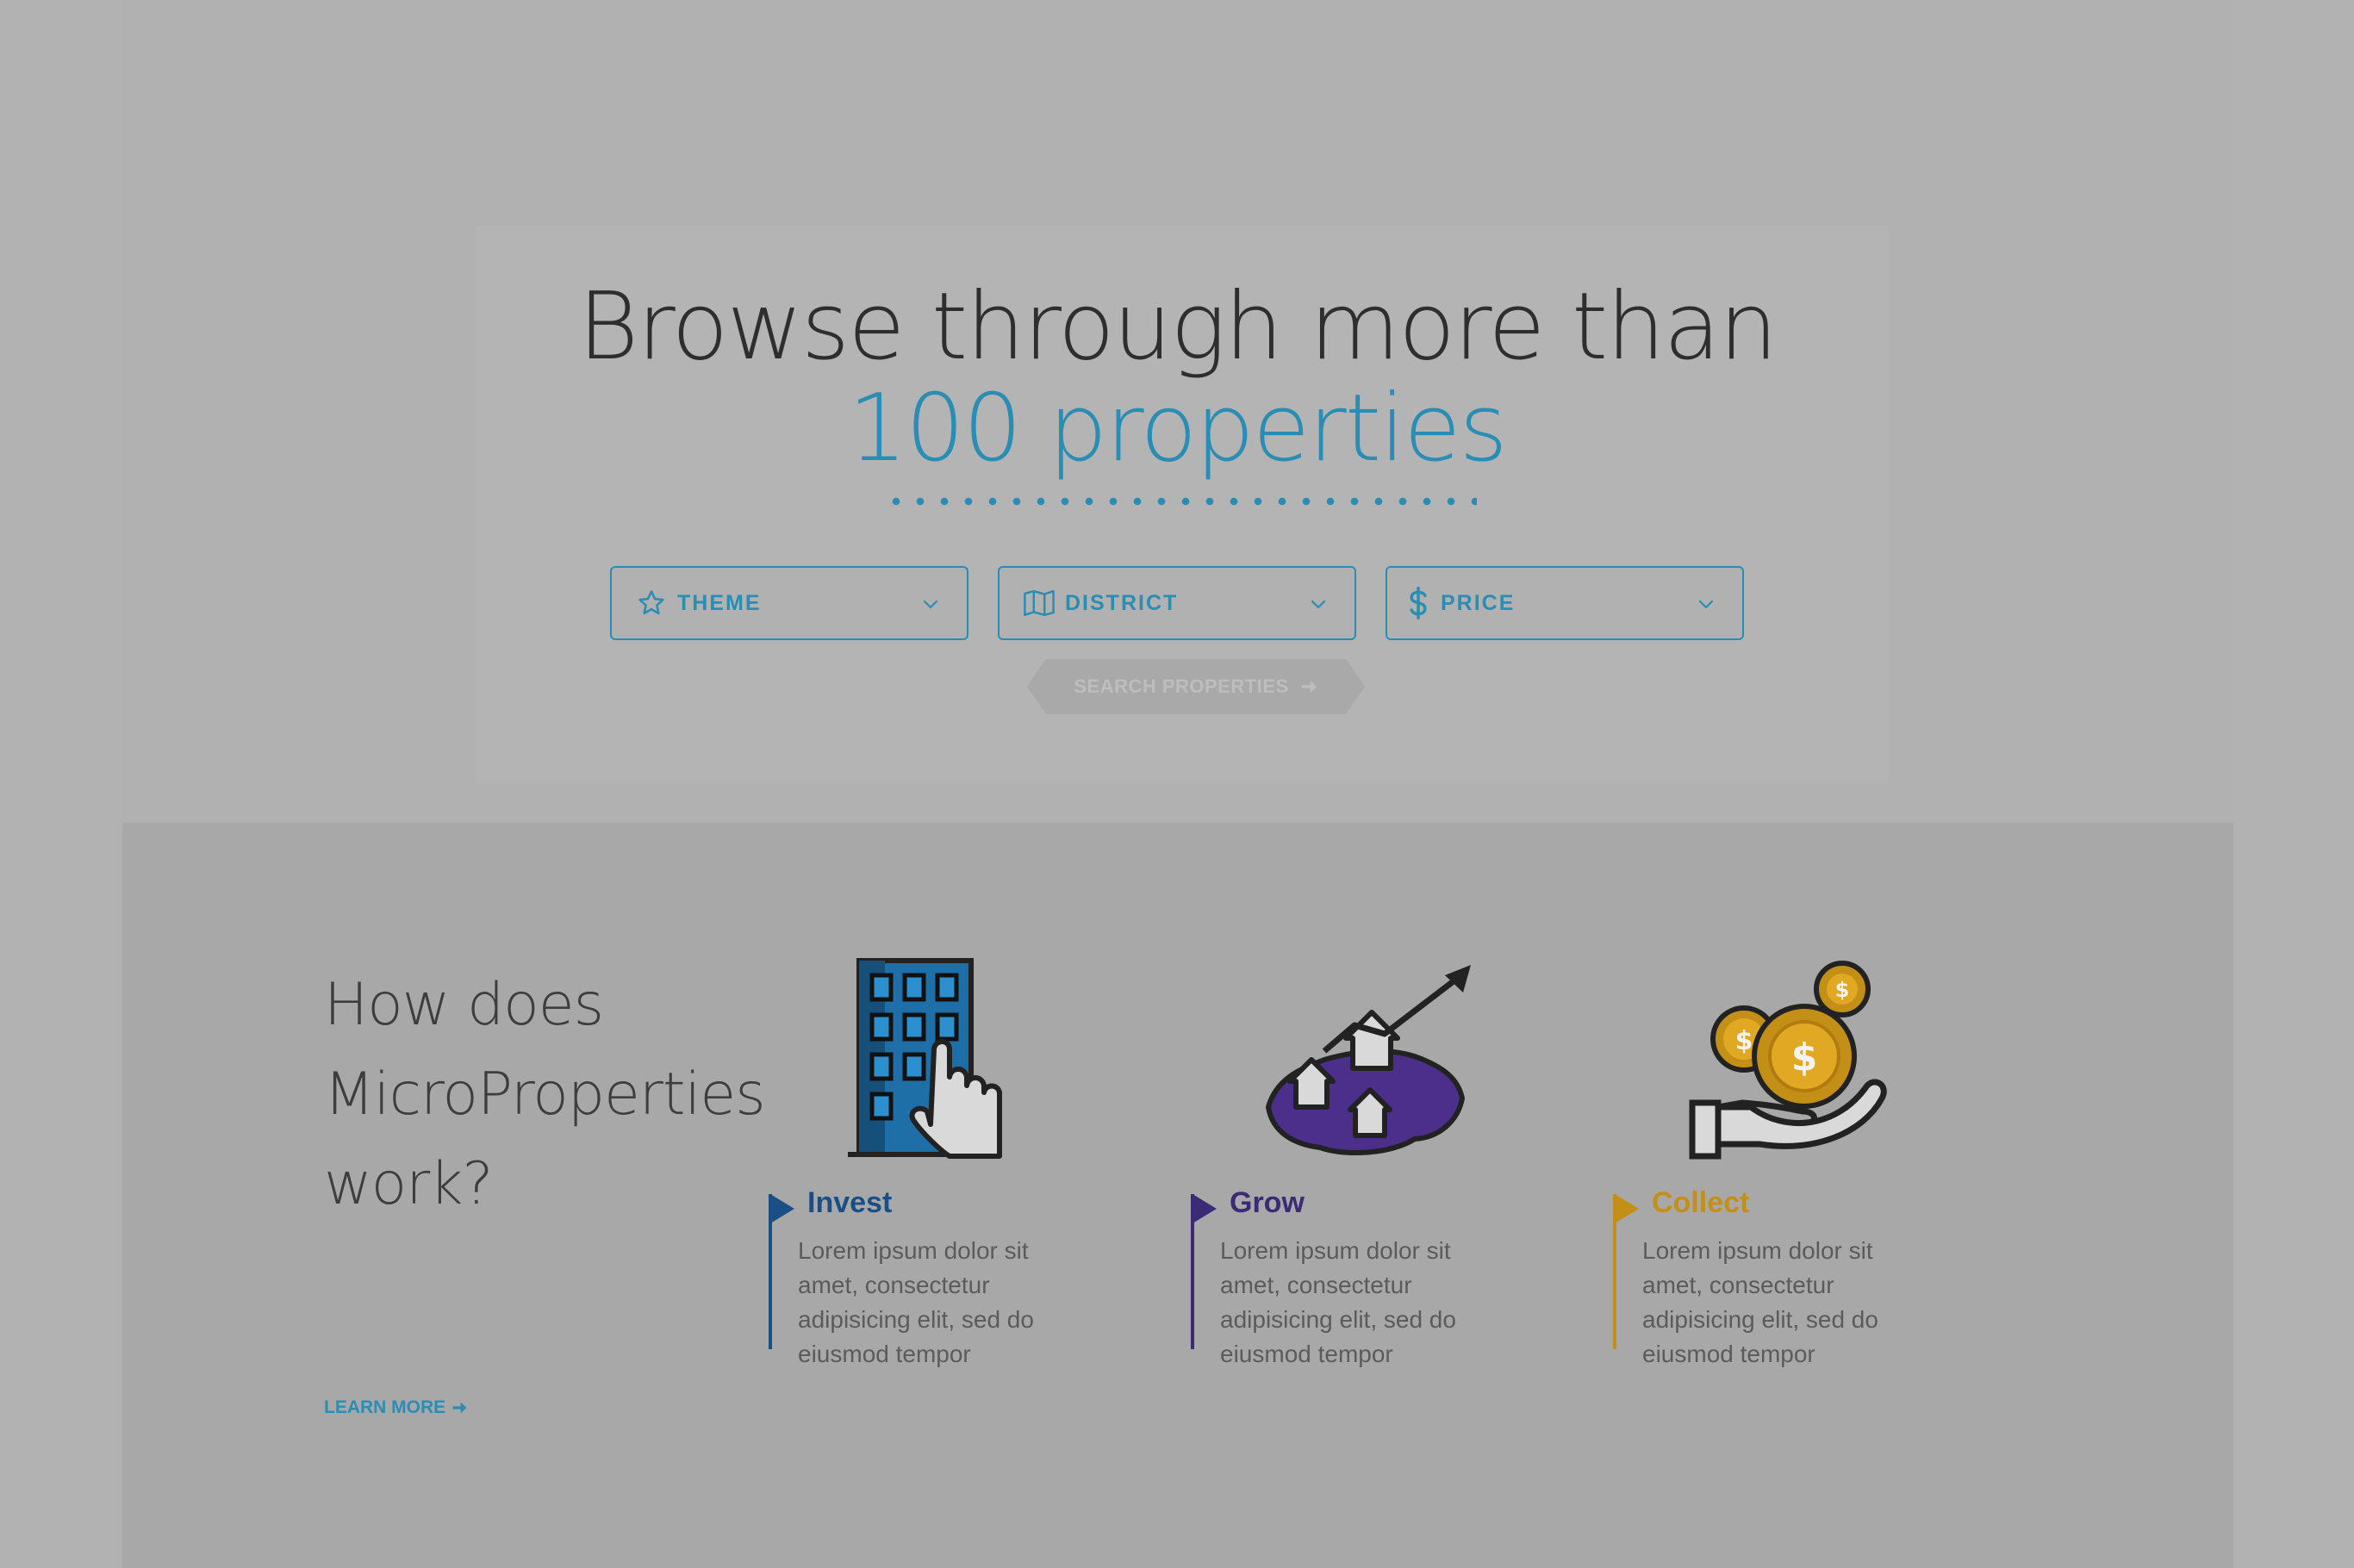 This screenshot has height=1568, width=2354. I want to click on dotted-underline, so click(1180, 502).